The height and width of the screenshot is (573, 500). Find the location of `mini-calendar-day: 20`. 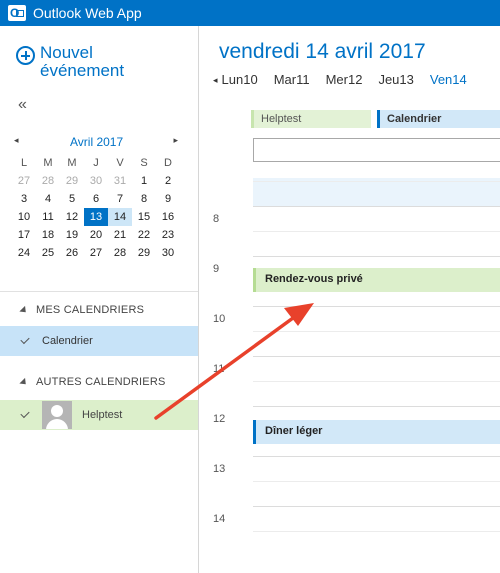

mini-calendar-day: 20 is located at coordinates (96, 235).